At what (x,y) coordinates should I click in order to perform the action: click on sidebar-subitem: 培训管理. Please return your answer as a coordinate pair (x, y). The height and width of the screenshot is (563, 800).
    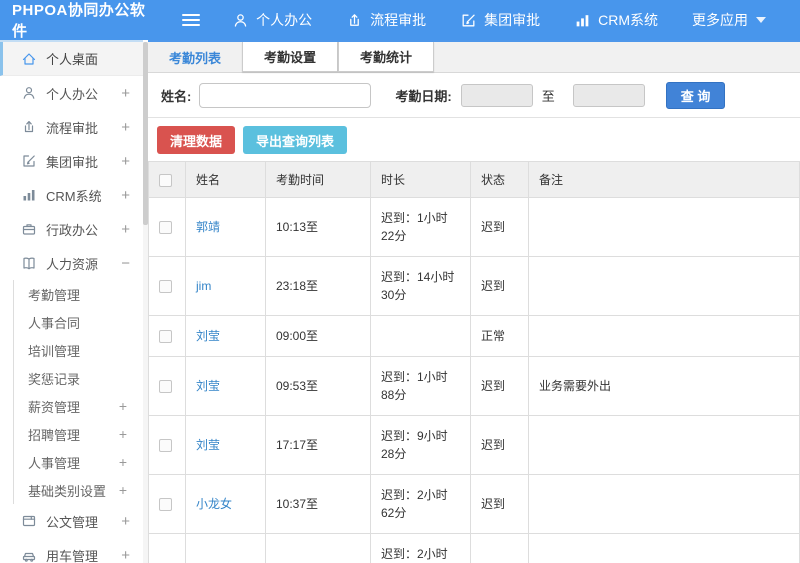
    Looking at the image, I should click on (78, 350).